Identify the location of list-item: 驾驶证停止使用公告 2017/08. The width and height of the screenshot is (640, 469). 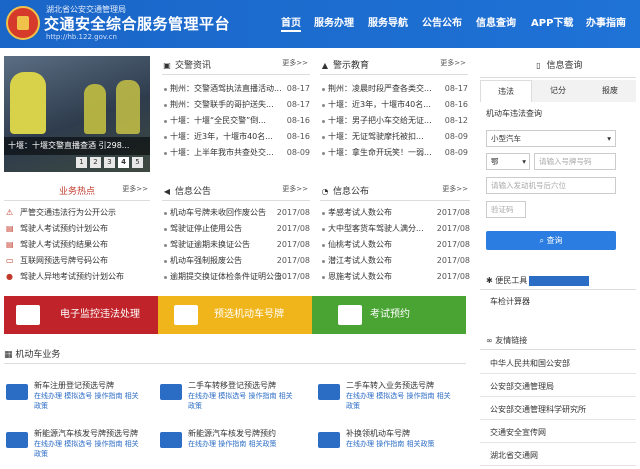
(237, 229).